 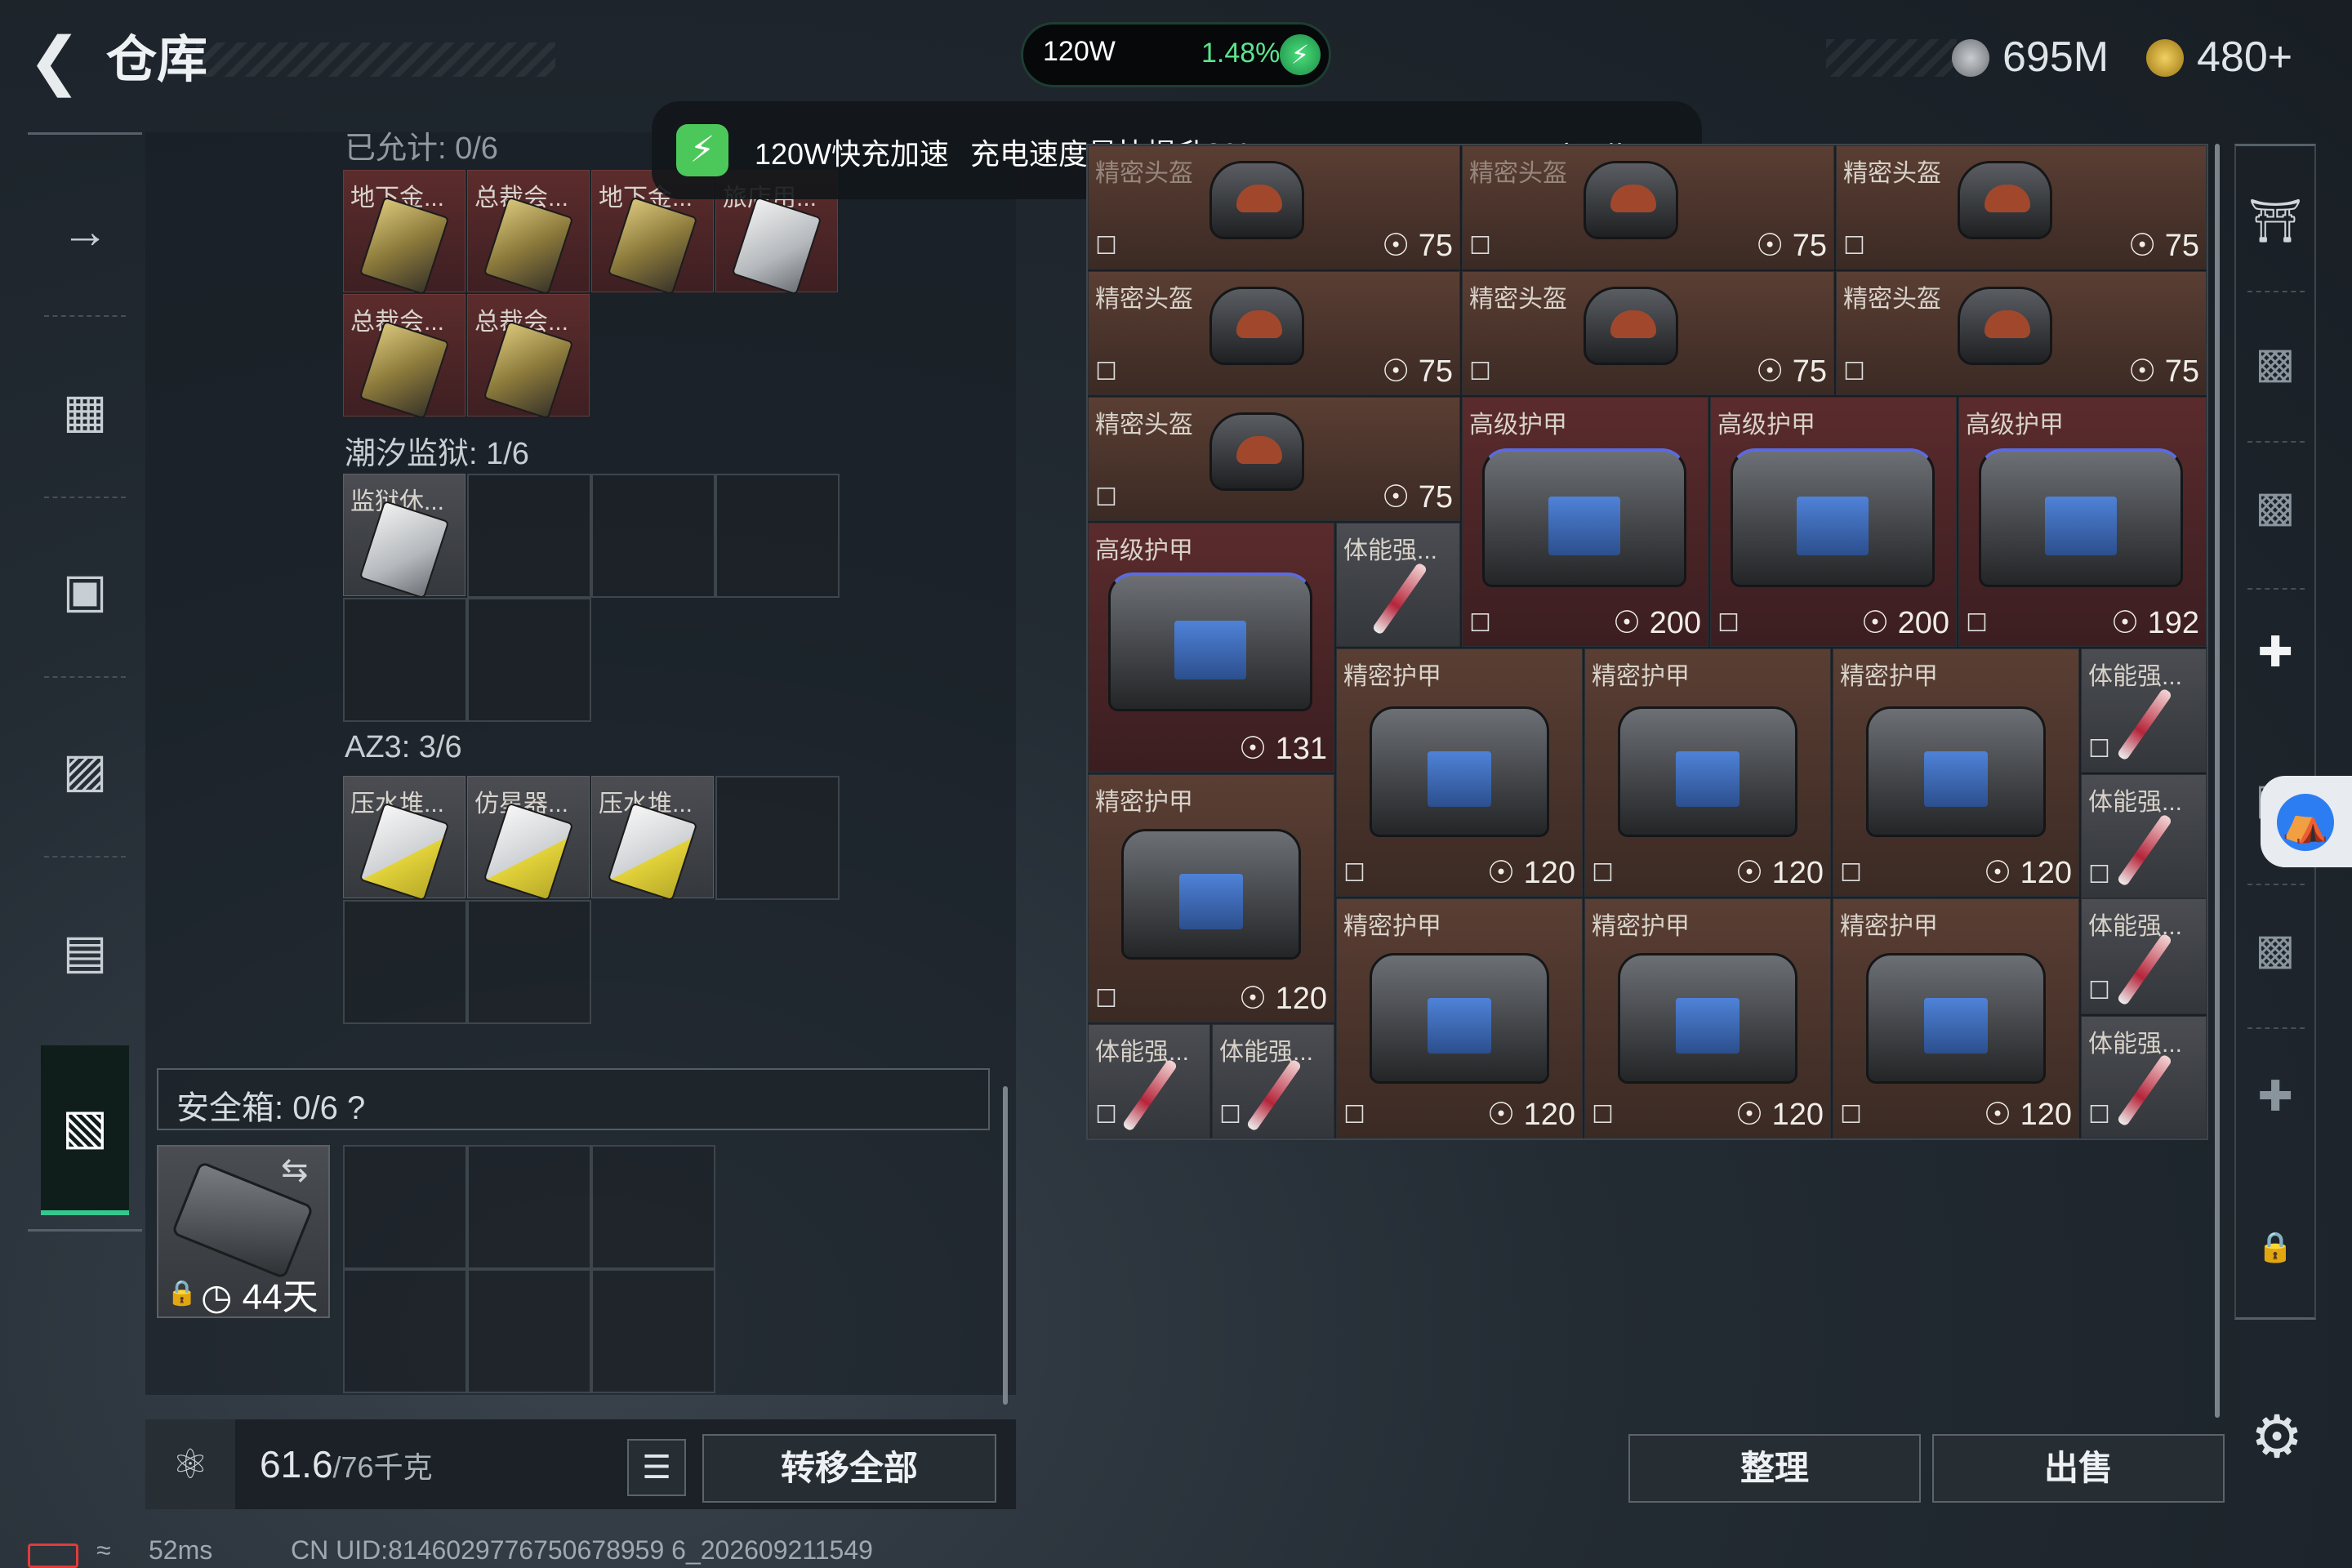 What do you see at coordinates (271, 1108) in the screenshot?
I see `safe-label: 安全箱: 0/6 ?` at bounding box center [271, 1108].